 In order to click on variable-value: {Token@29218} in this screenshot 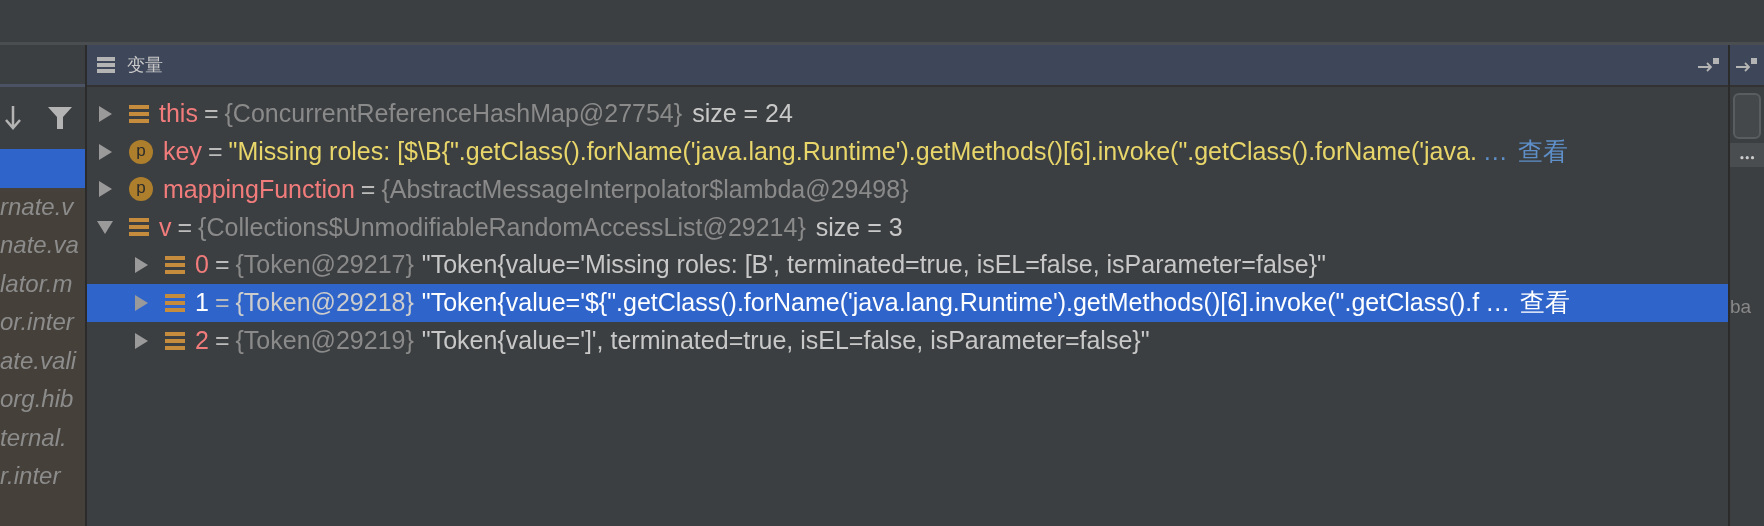, I will do `click(324, 303)`.